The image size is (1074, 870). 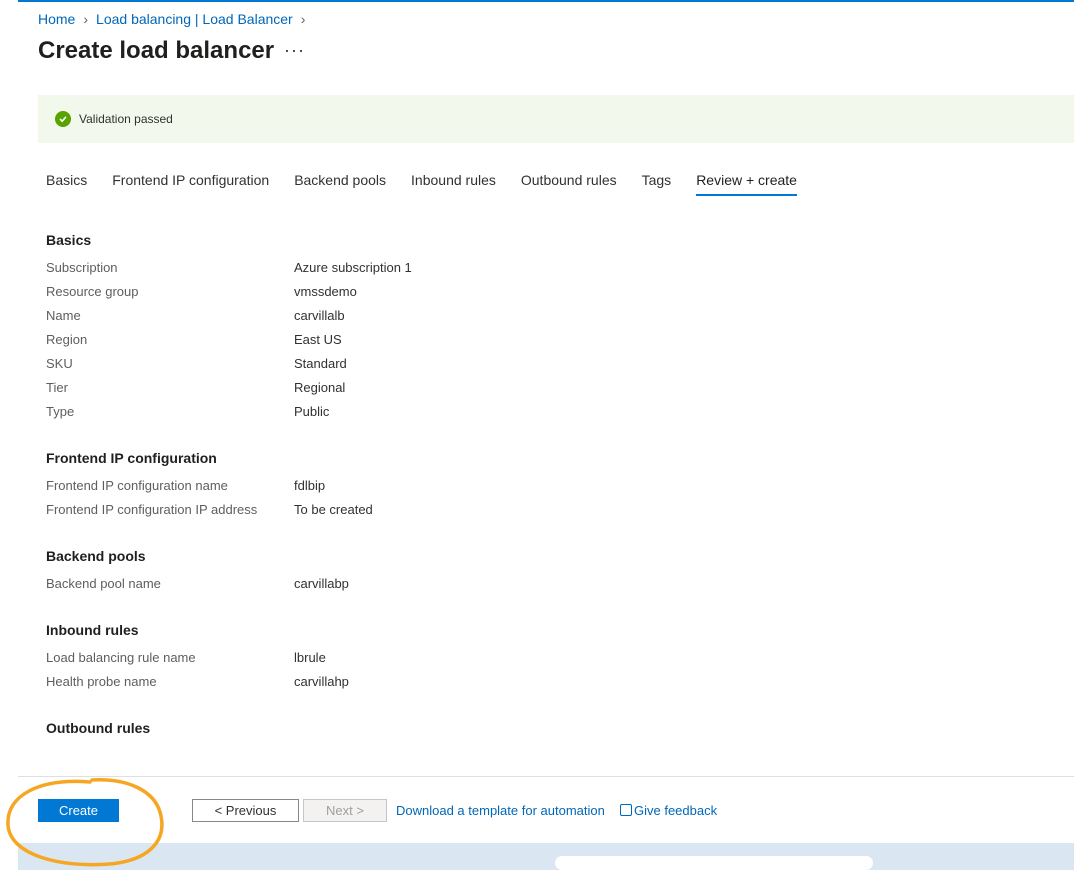 What do you see at coordinates (137, 485) in the screenshot?
I see `row-label: Frontend IP configuration name` at bounding box center [137, 485].